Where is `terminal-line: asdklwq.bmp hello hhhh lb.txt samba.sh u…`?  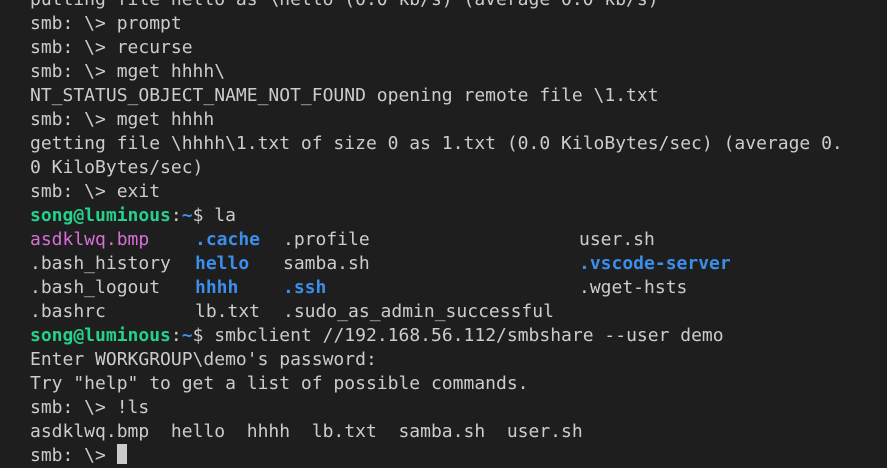
terminal-line: asdklwq.bmp hello hhhh lb.txt samba.sh u… is located at coordinates (306, 431).